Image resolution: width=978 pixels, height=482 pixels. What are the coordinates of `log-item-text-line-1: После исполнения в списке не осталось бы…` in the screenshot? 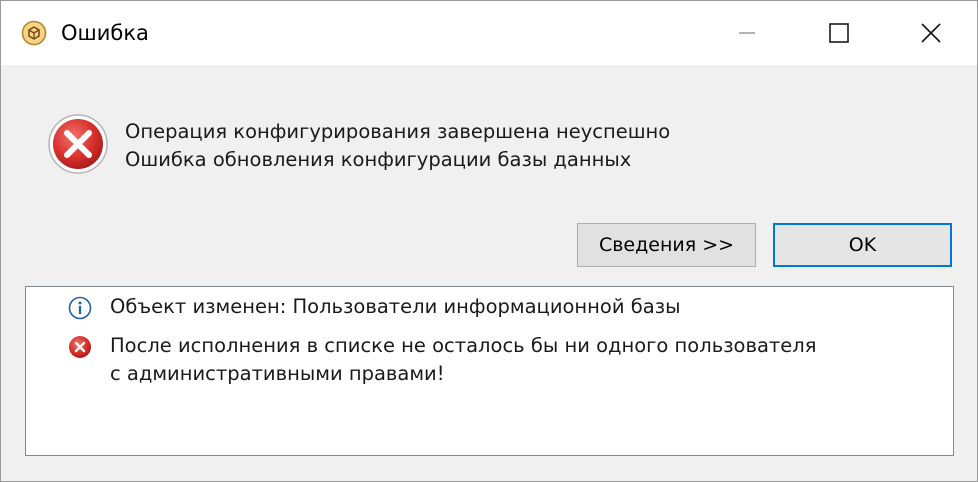 It's located at (463, 345).